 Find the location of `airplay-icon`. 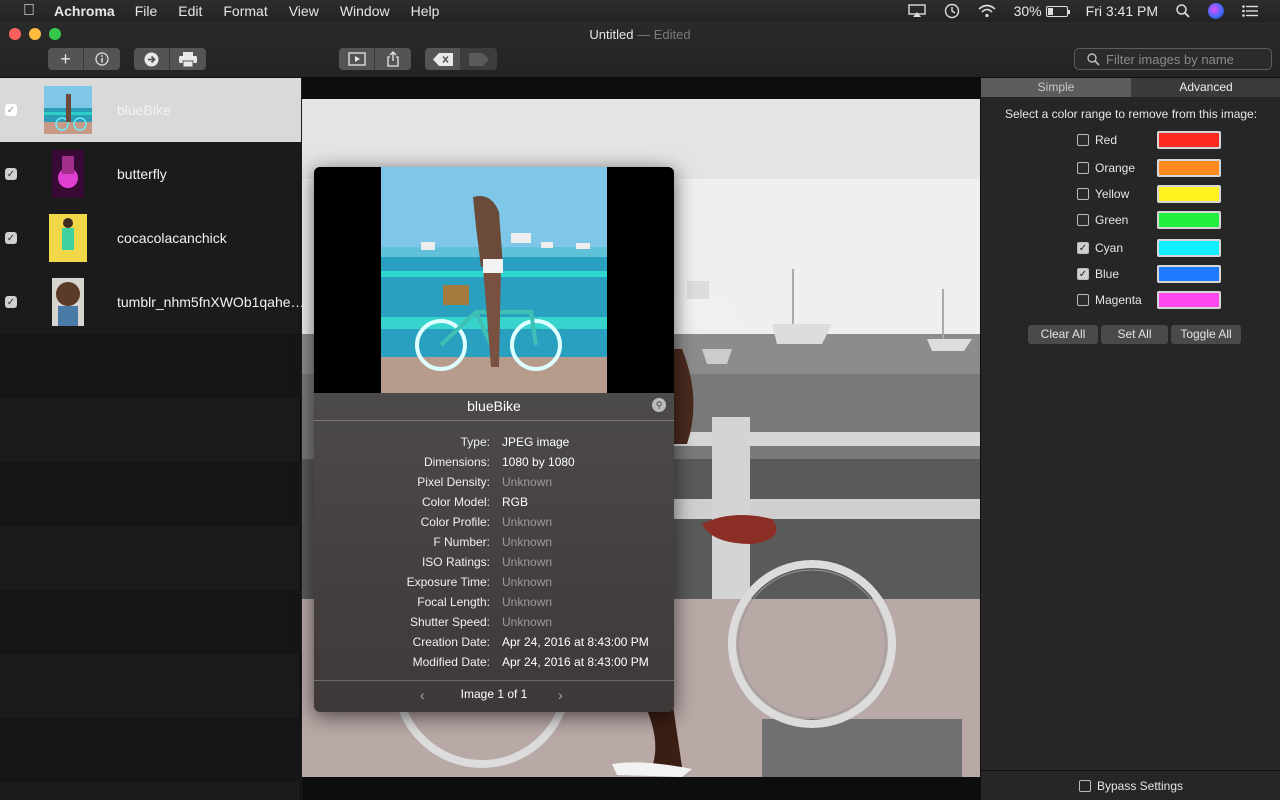

airplay-icon is located at coordinates (916, 11).